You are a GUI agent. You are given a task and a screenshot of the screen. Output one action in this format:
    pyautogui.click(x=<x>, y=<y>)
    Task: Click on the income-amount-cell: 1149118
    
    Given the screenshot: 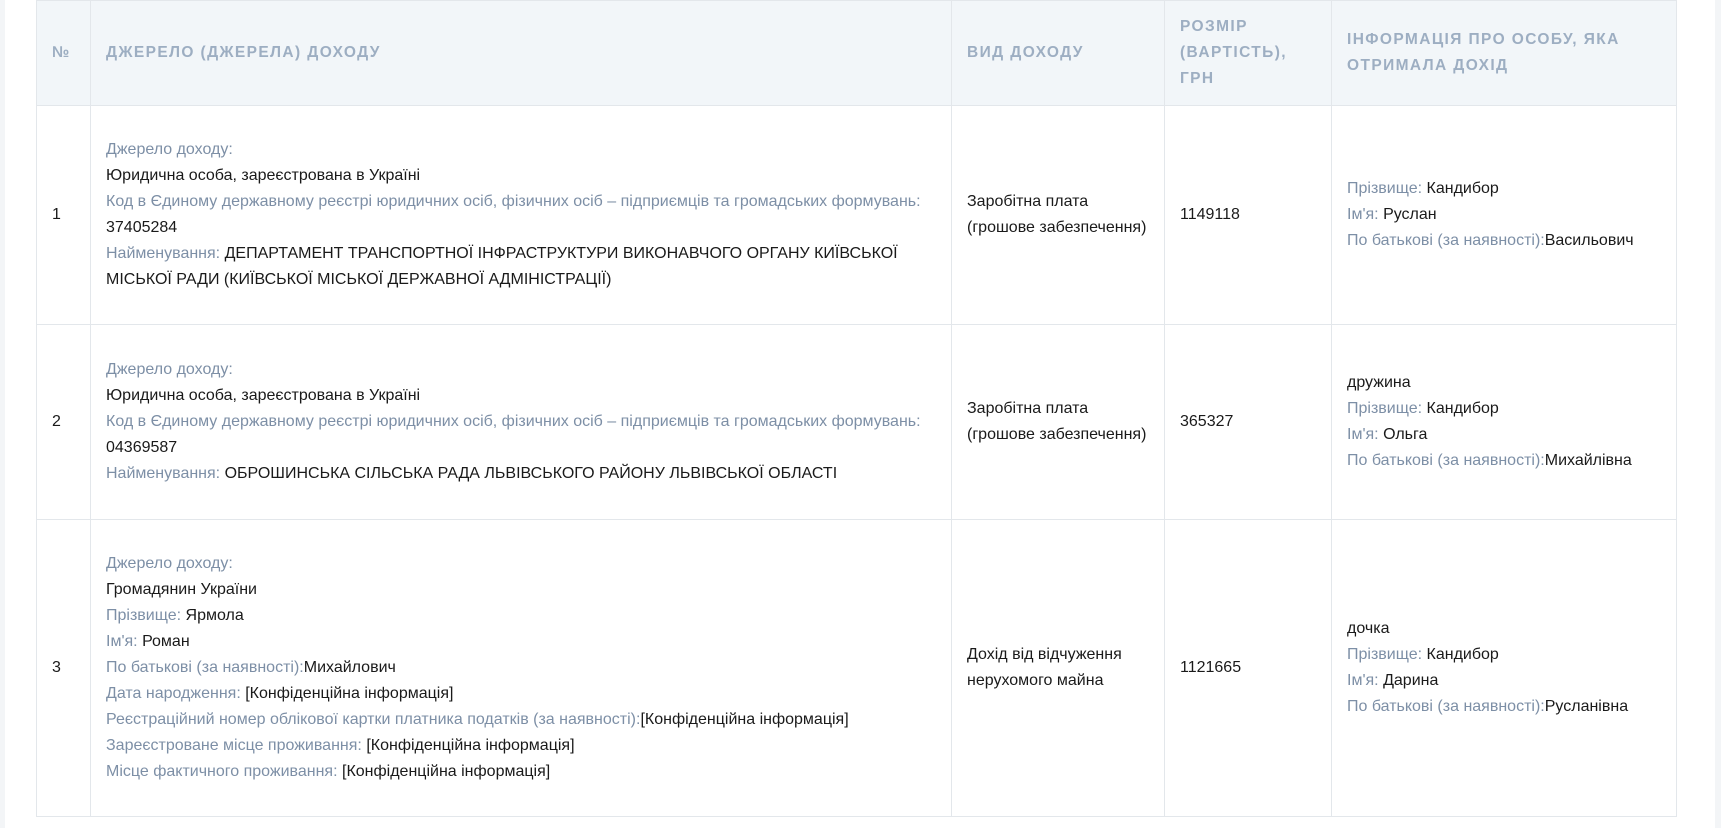 What is the action you would take?
    pyautogui.click(x=1248, y=215)
    